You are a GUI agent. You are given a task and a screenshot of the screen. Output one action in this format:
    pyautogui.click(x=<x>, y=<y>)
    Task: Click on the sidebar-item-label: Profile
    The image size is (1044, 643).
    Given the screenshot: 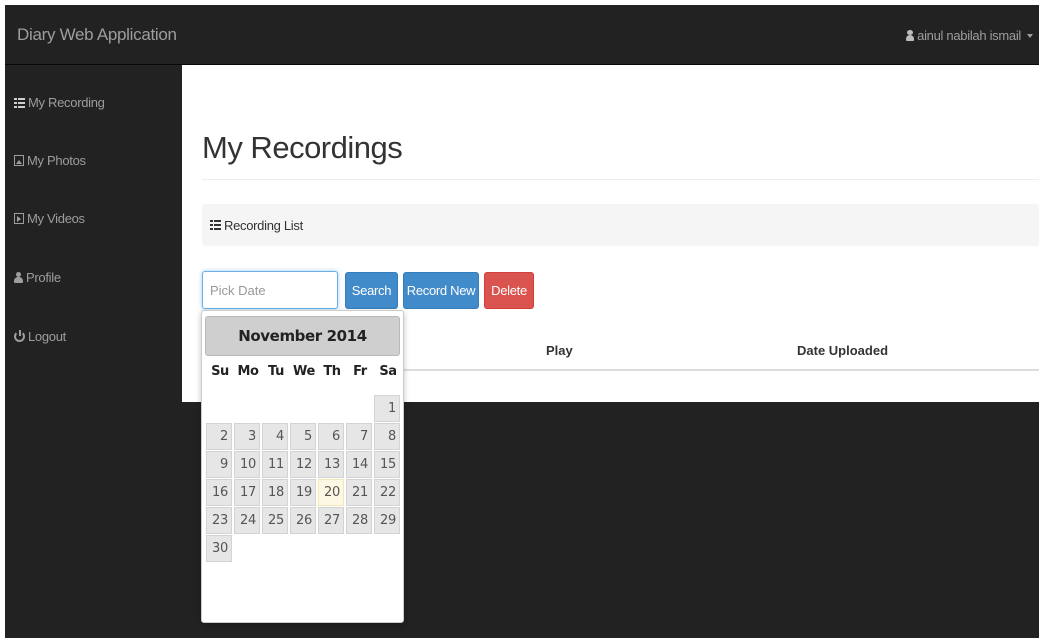 What is the action you would take?
    pyautogui.click(x=43, y=277)
    